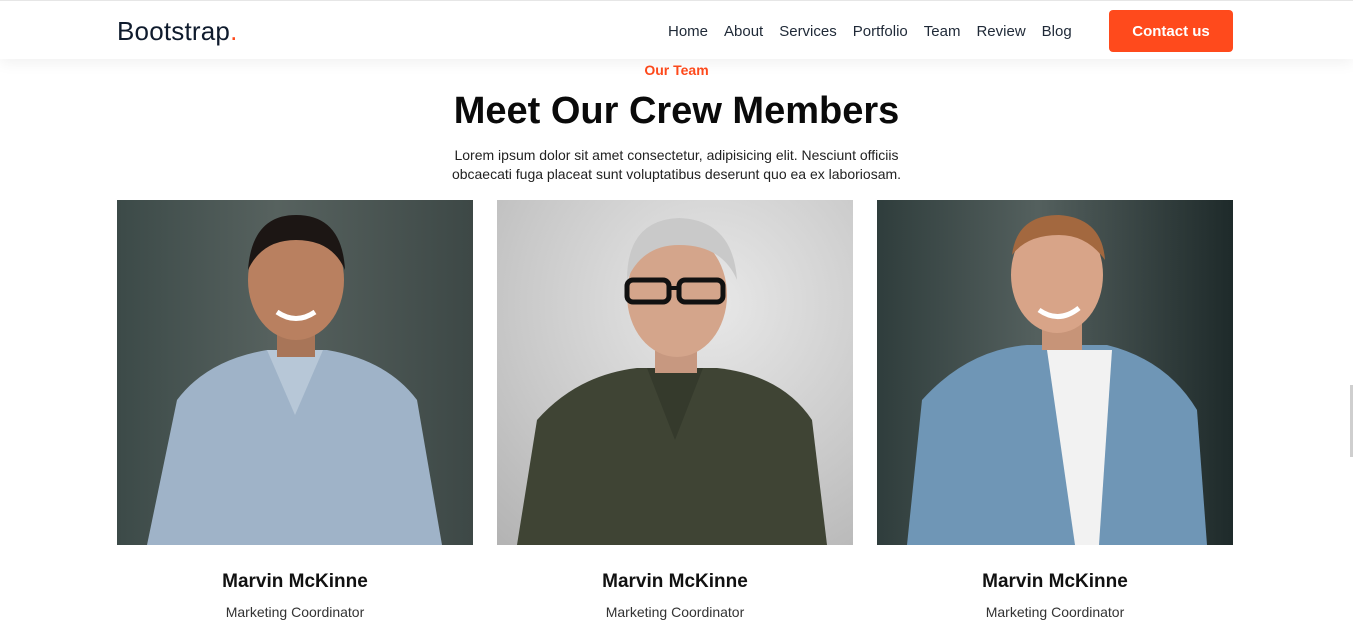 This screenshot has height=643, width=1353. I want to click on nav-link-services: Services, so click(808, 31).